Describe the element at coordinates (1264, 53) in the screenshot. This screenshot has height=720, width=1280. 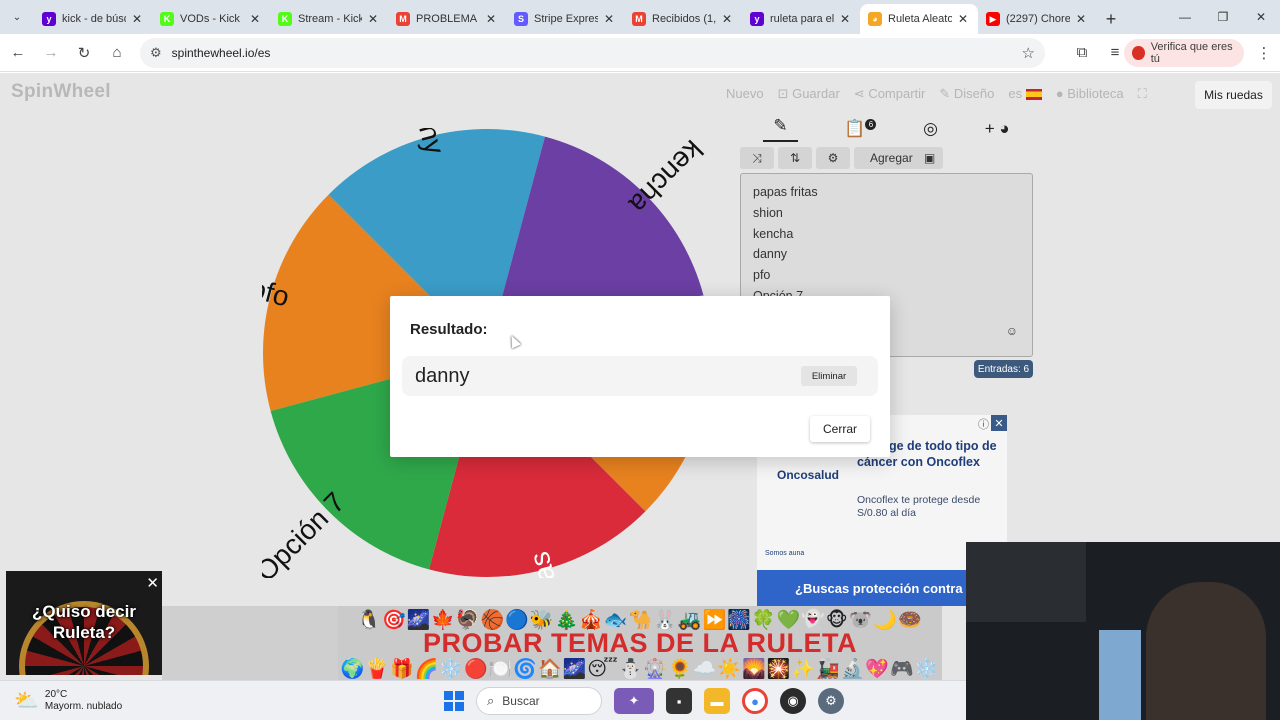
I see `menu-kebab-icon: ⋮` at that location.